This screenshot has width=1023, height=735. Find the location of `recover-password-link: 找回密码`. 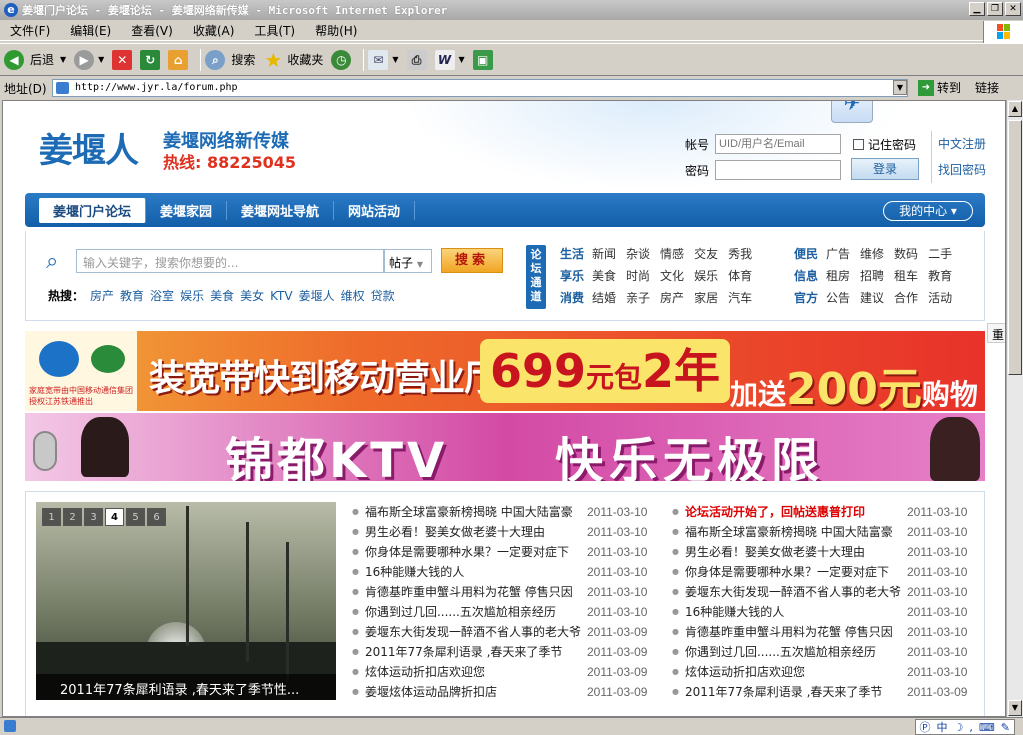

recover-password-link: 找回密码 is located at coordinates (962, 170).